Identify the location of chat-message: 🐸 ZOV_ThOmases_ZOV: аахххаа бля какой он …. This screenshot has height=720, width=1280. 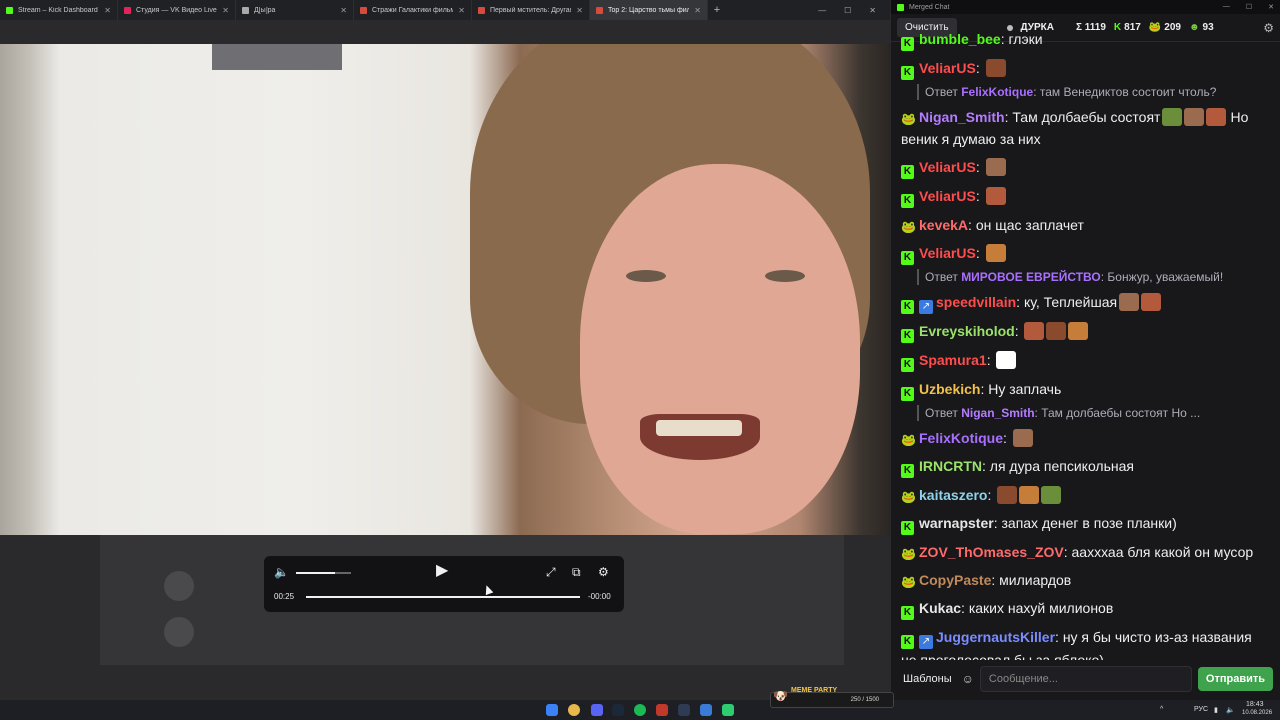
(1086, 552).